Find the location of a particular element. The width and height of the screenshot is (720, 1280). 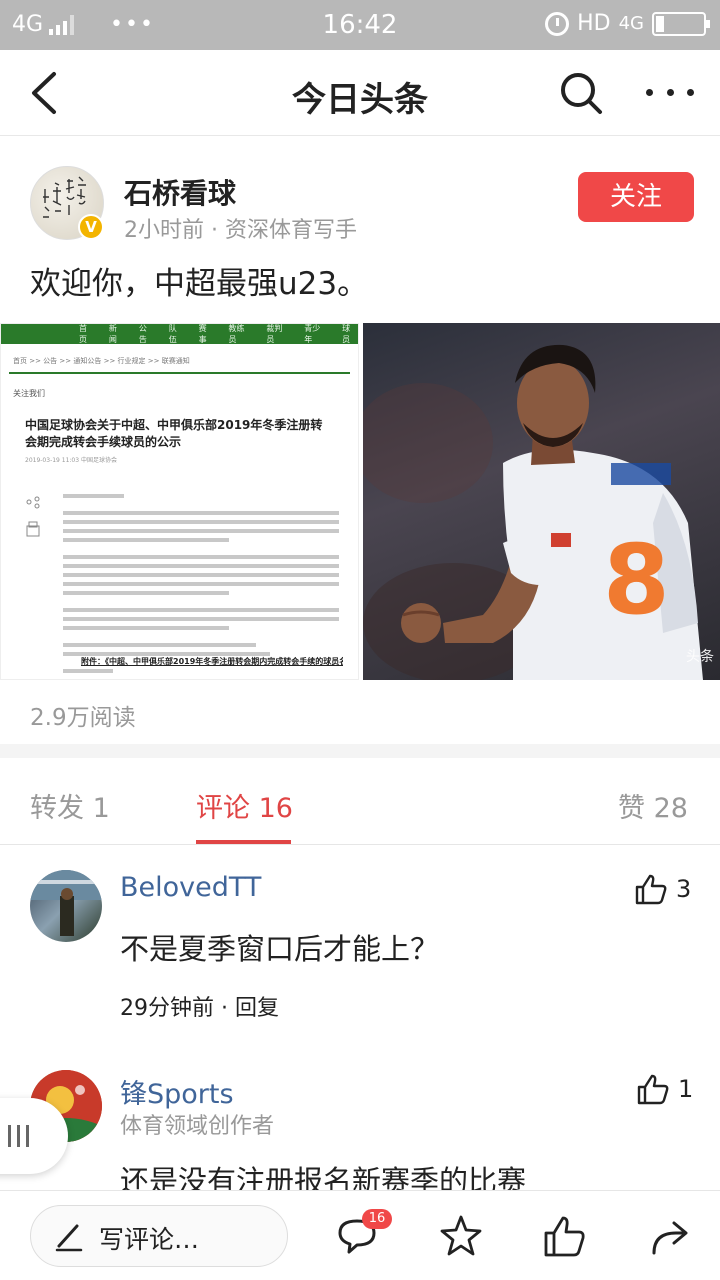

tab-likes: 赞 28 is located at coordinates (653, 805).